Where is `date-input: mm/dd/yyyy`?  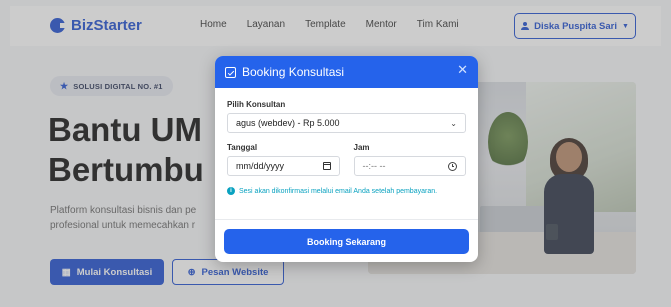
date-input: mm/dd/yyyy is located at coordinates (283, 166).